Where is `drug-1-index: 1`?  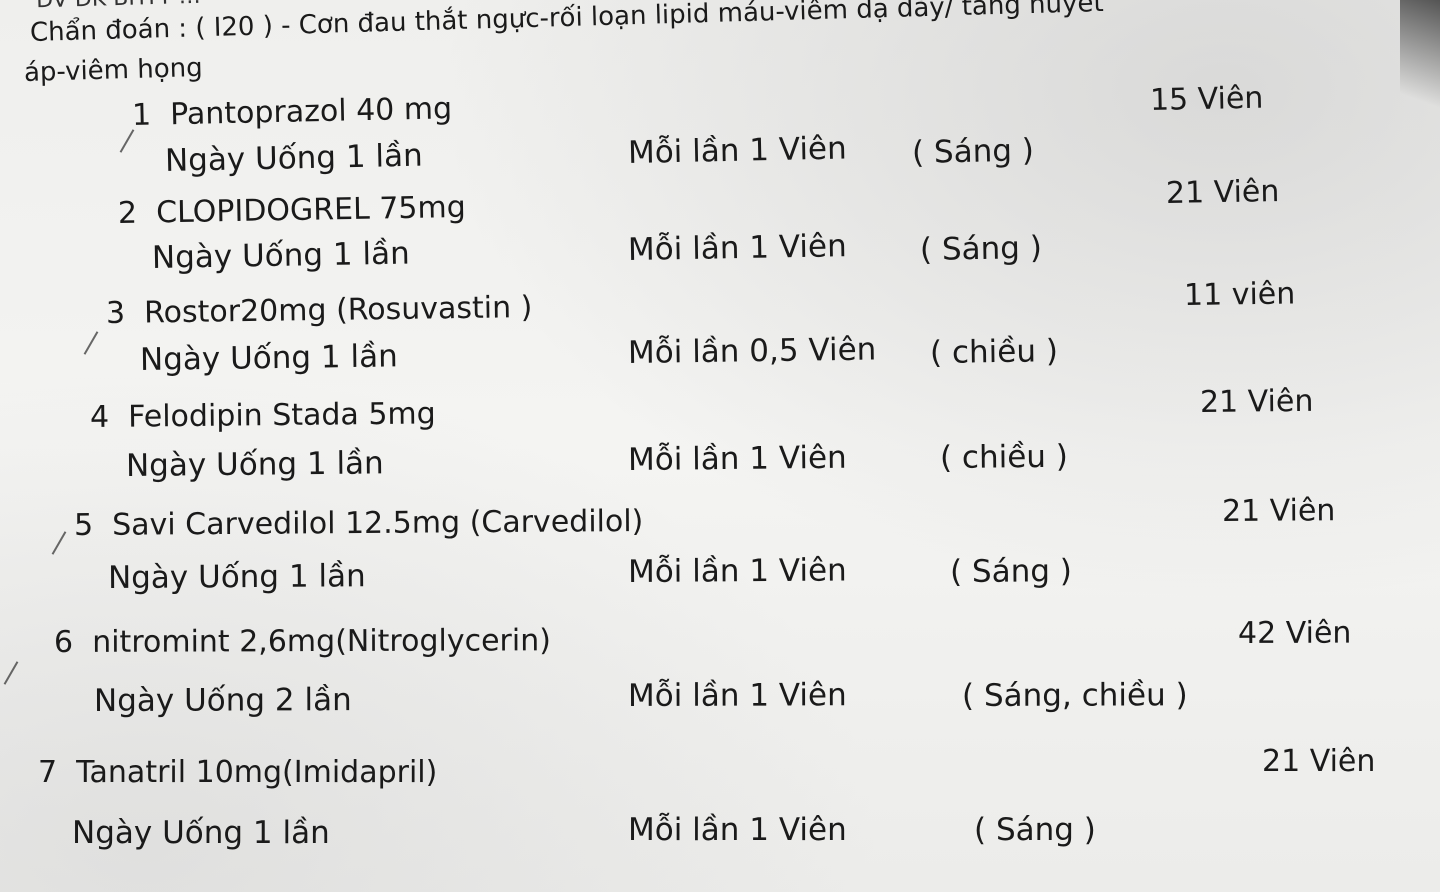 drug-1-index: 1 is located at coordinates (141, 115).